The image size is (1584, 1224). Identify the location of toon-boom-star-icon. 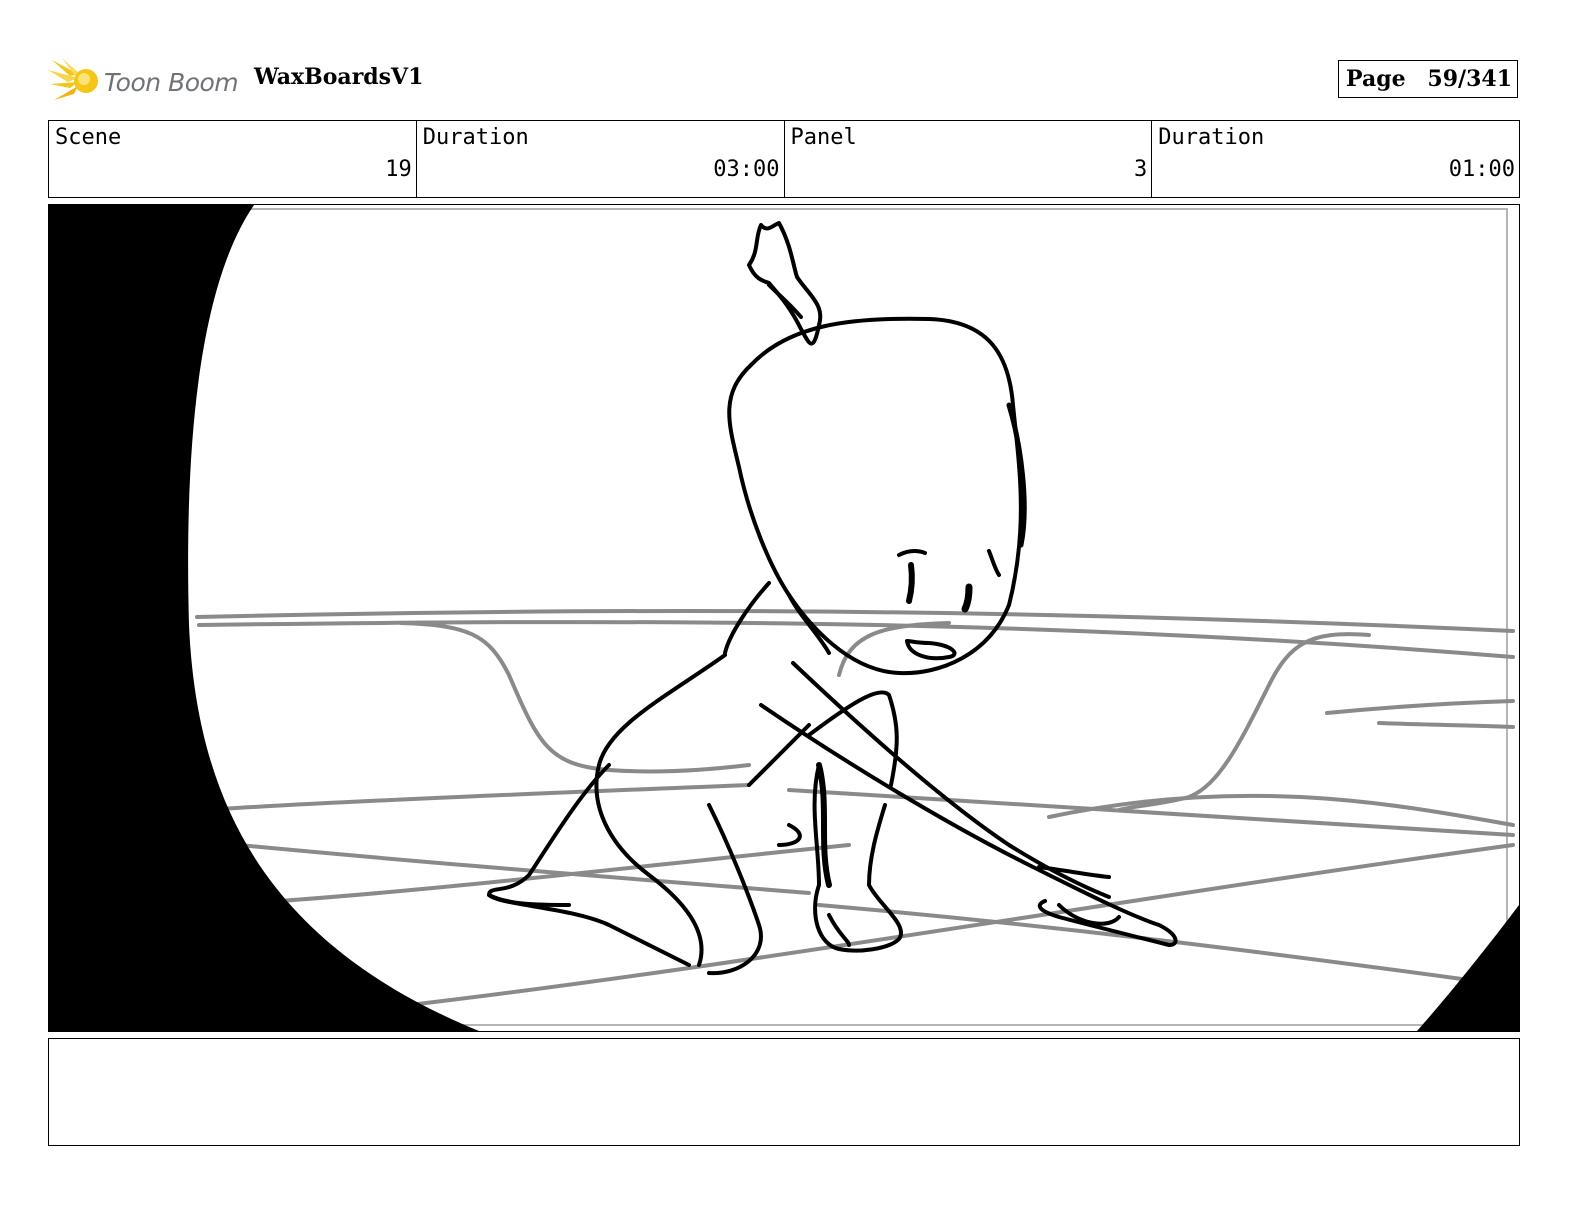
(73, 79).